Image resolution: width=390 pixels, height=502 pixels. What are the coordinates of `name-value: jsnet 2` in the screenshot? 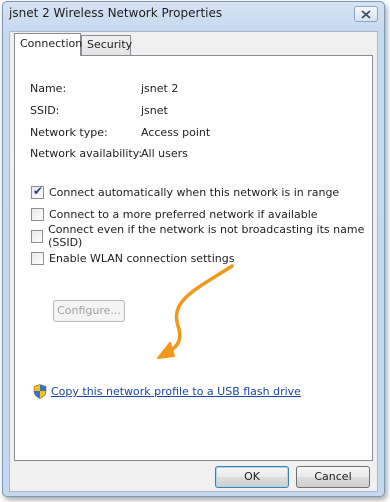 It's located at (160, 88).